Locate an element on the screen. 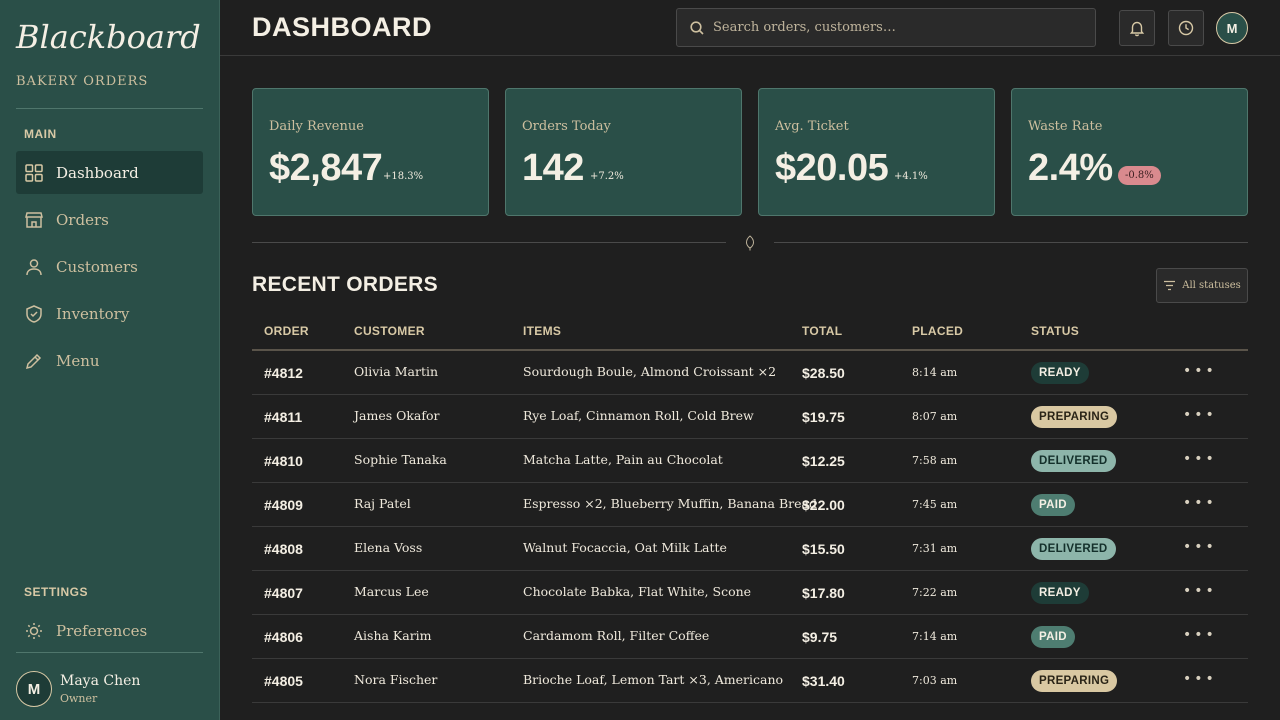  bell-icon is located at coordinates (1137, 29).